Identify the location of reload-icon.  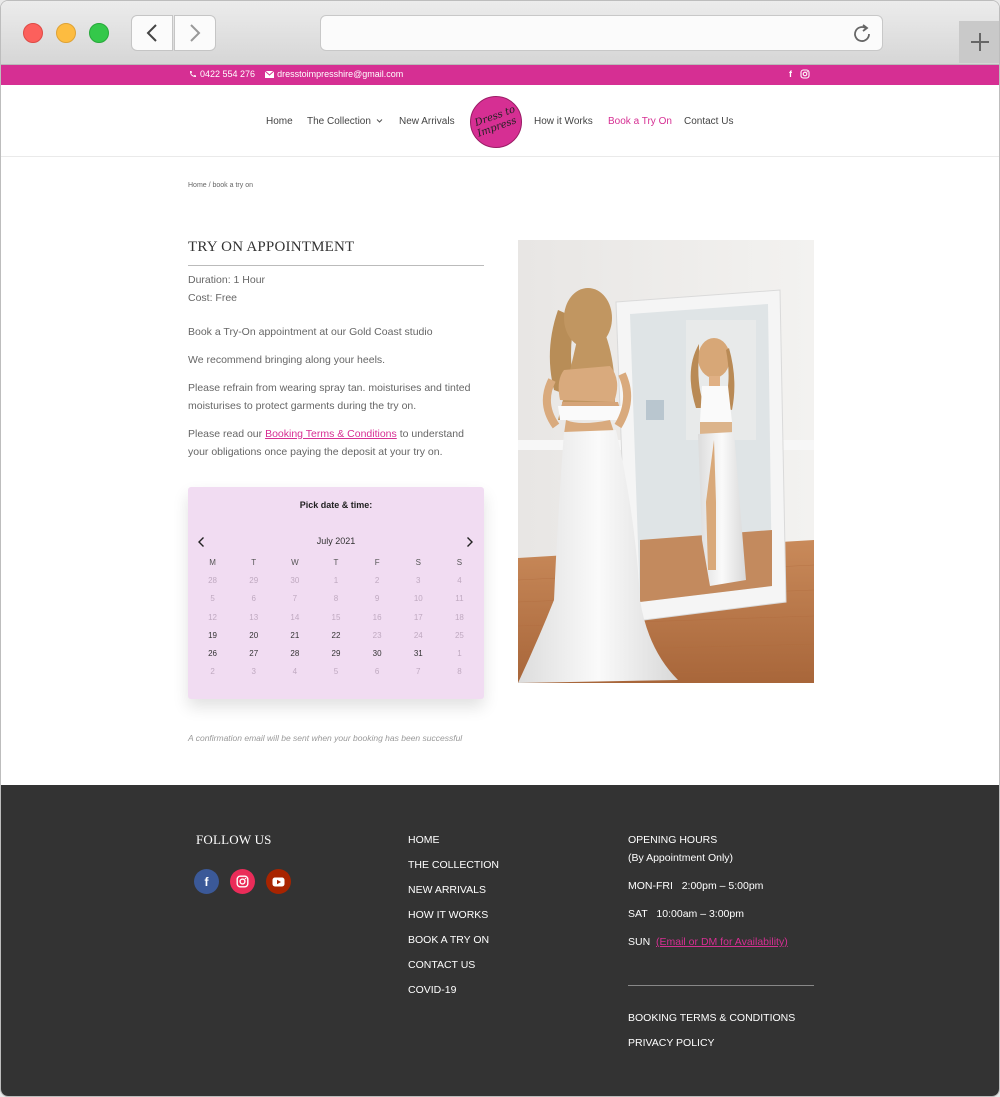
(862, 34).